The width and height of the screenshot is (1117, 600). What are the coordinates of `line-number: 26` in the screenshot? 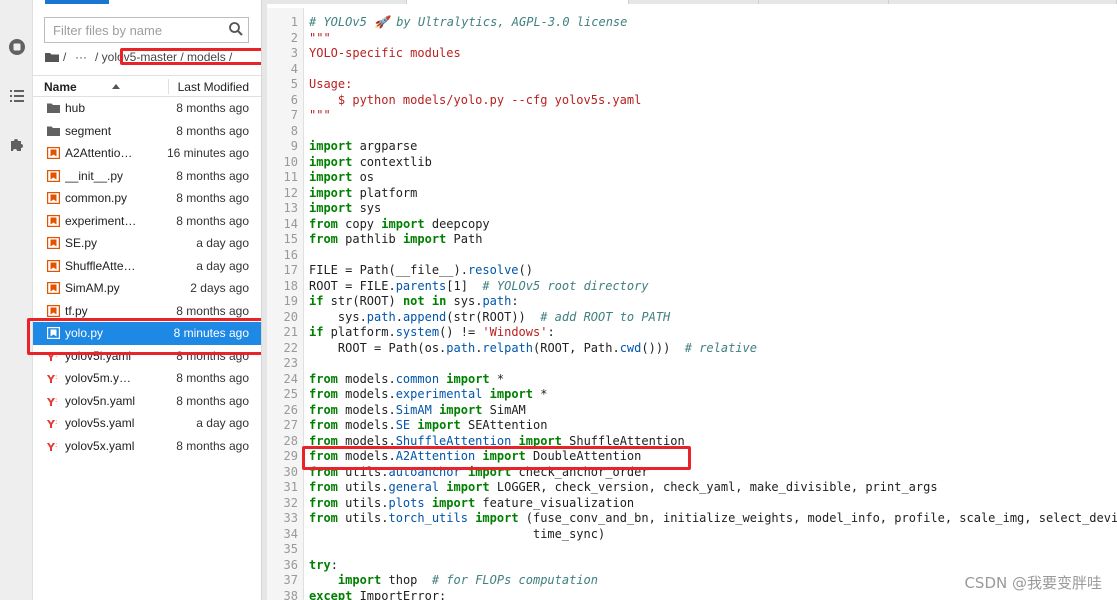 It's located at (290, 409).